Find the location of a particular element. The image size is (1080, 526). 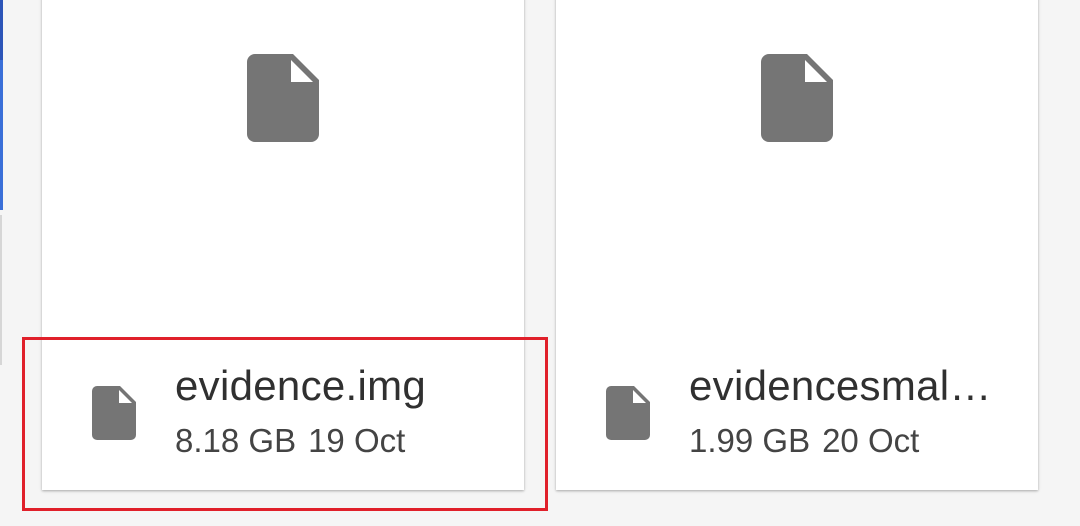

file-info: evidencesmall.img 1.99 GB 20 Oct is located at coordinates (797, 412).